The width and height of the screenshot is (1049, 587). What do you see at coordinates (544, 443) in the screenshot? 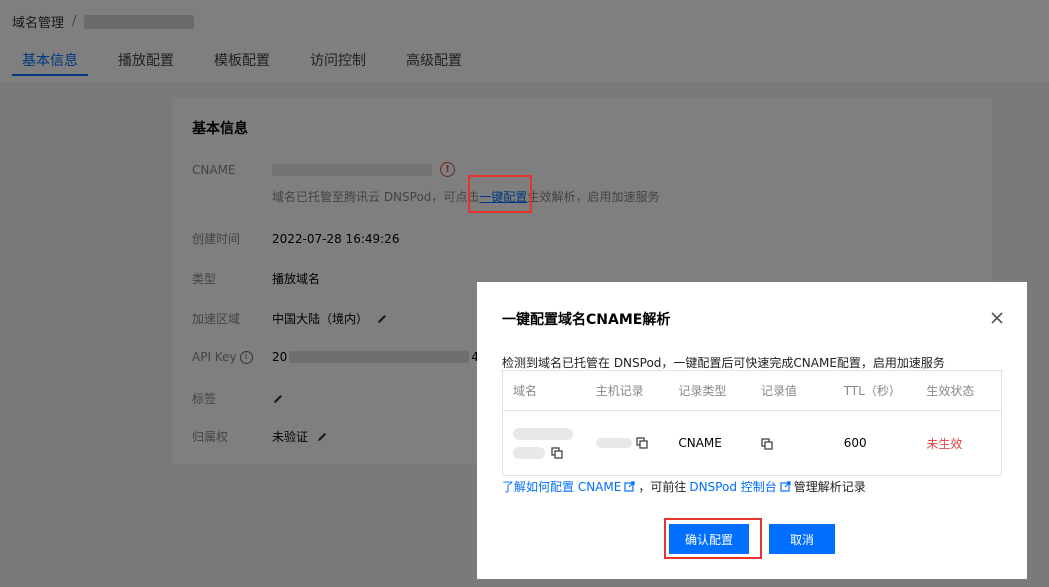
I see `cell-domain` at bounding box center [544, 443].